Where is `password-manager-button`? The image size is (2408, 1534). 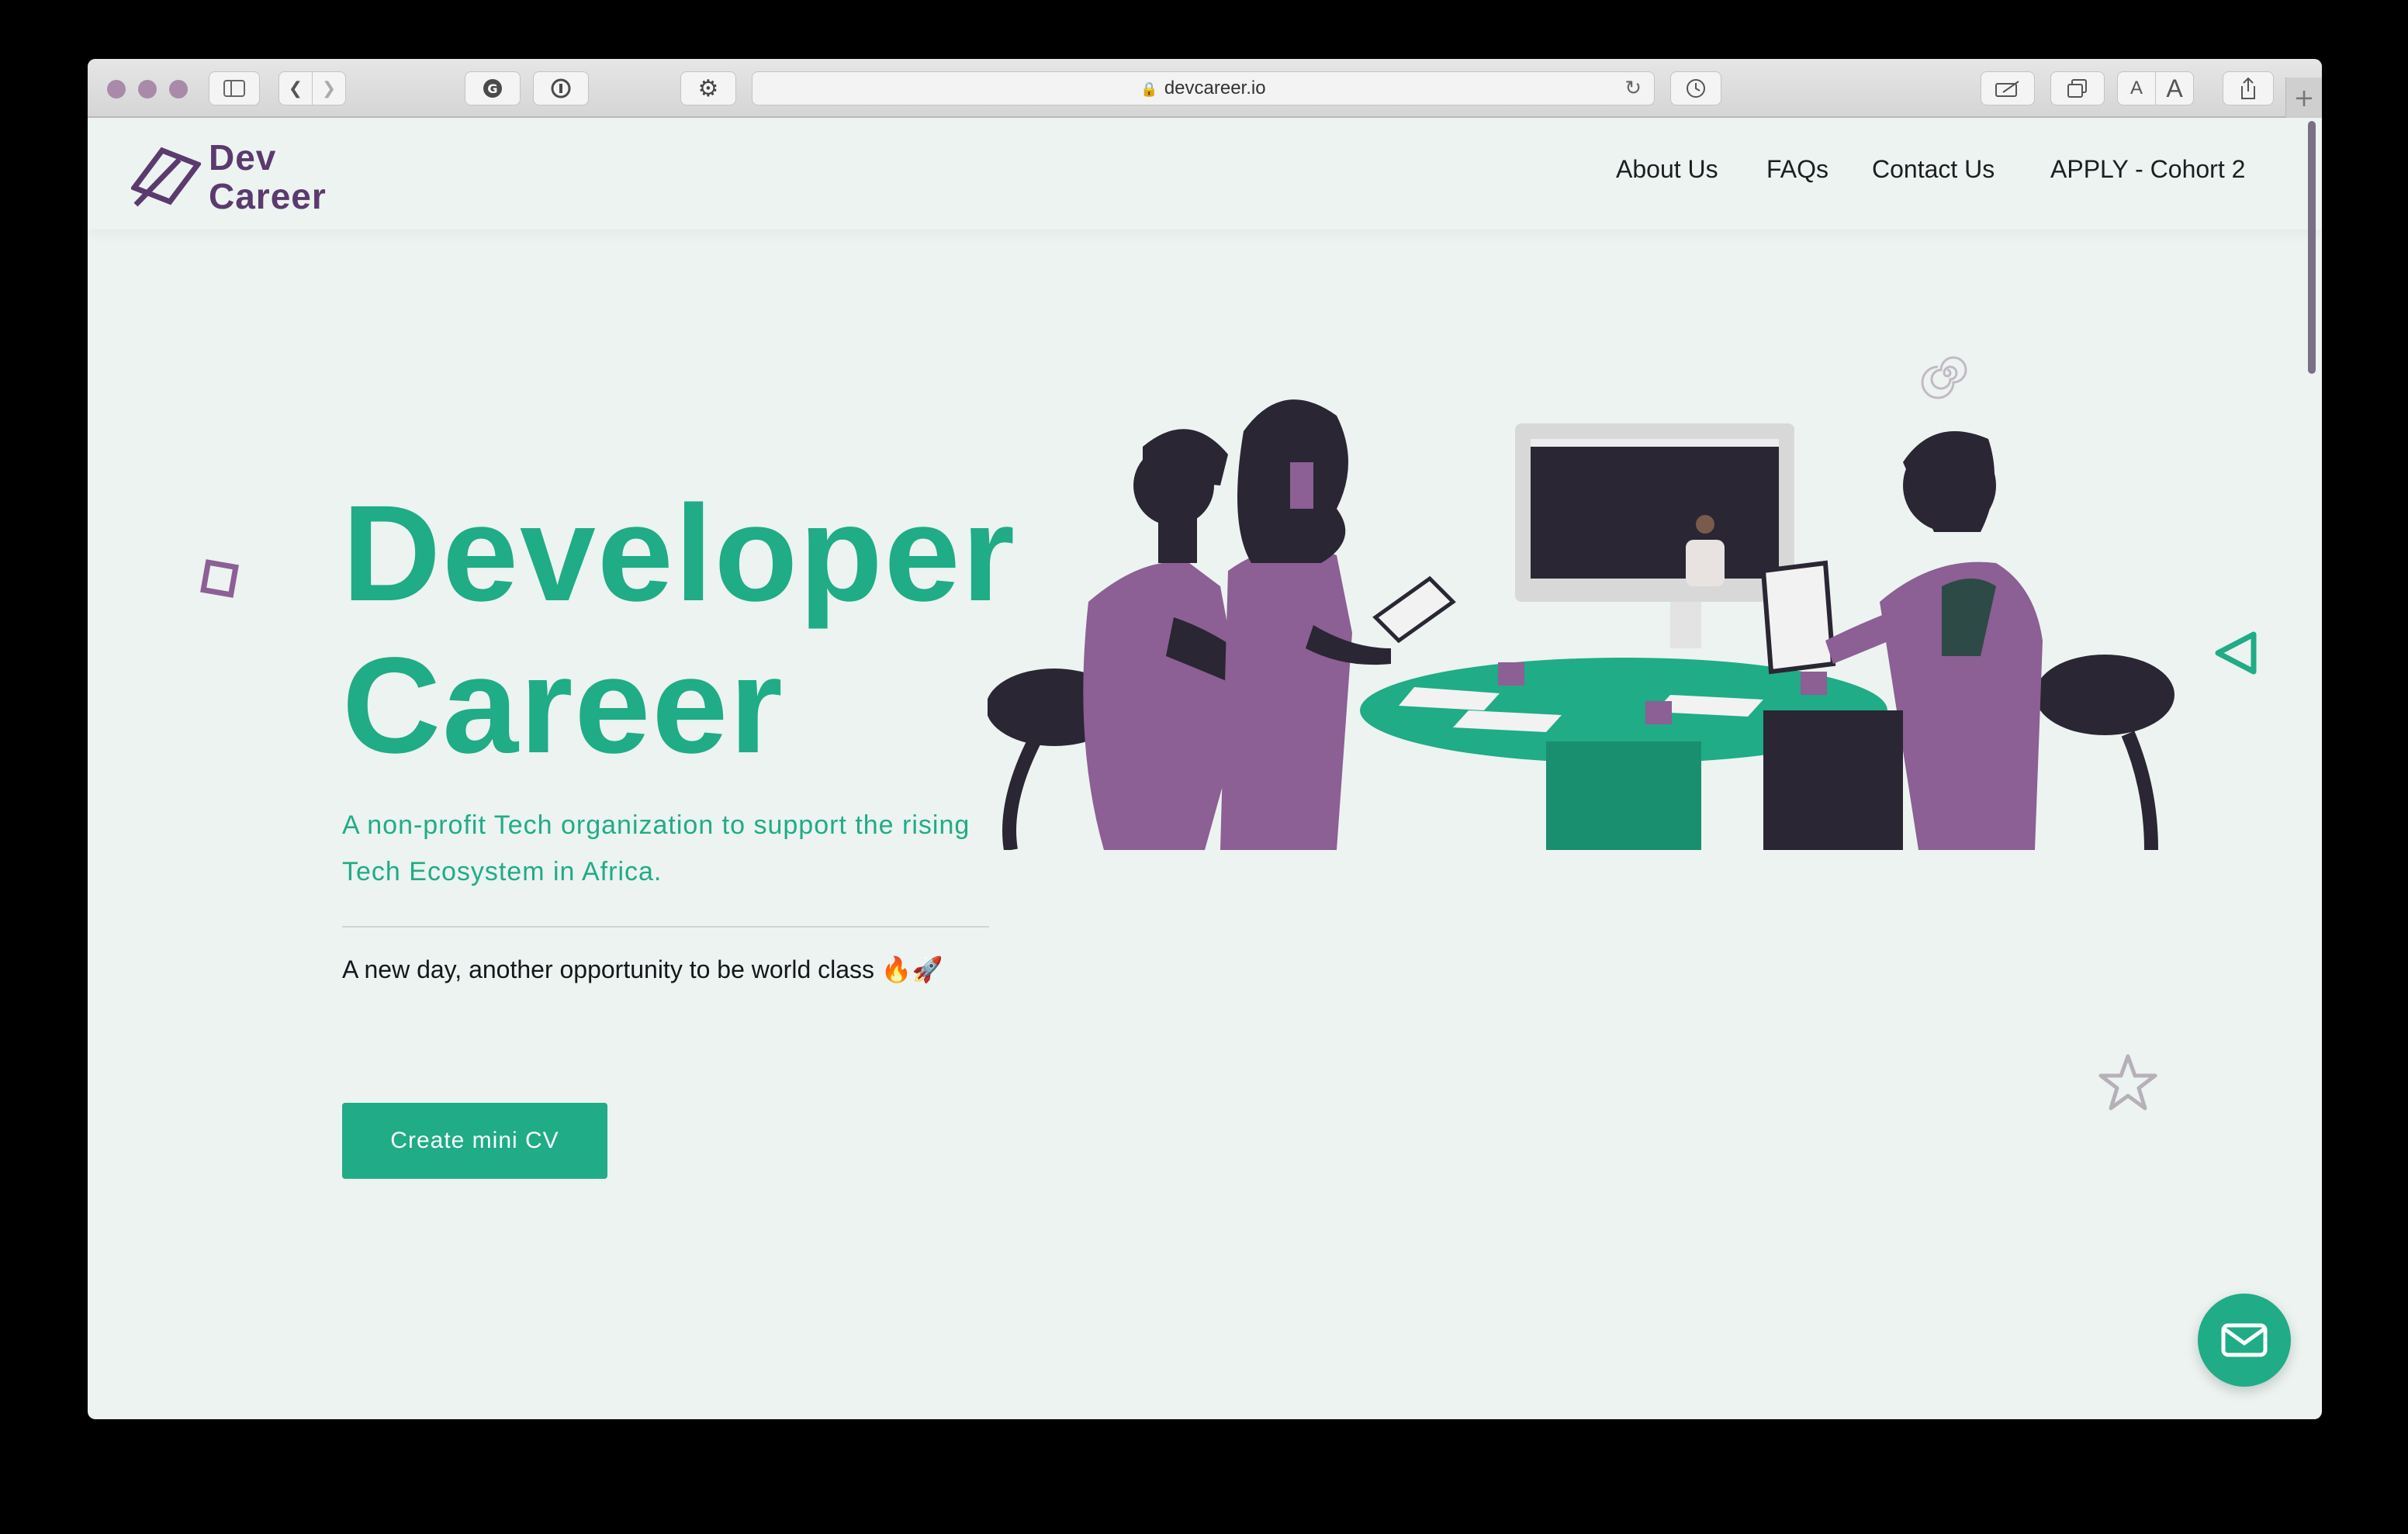
password-manager-button is located at coordinates (561, 88).